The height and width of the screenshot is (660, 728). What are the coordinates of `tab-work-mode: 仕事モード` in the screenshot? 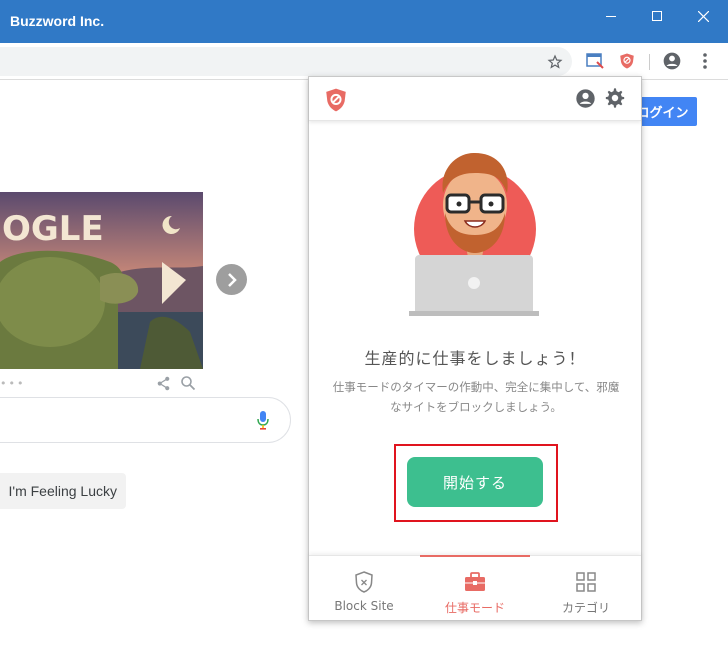 It's located at (475, 588).